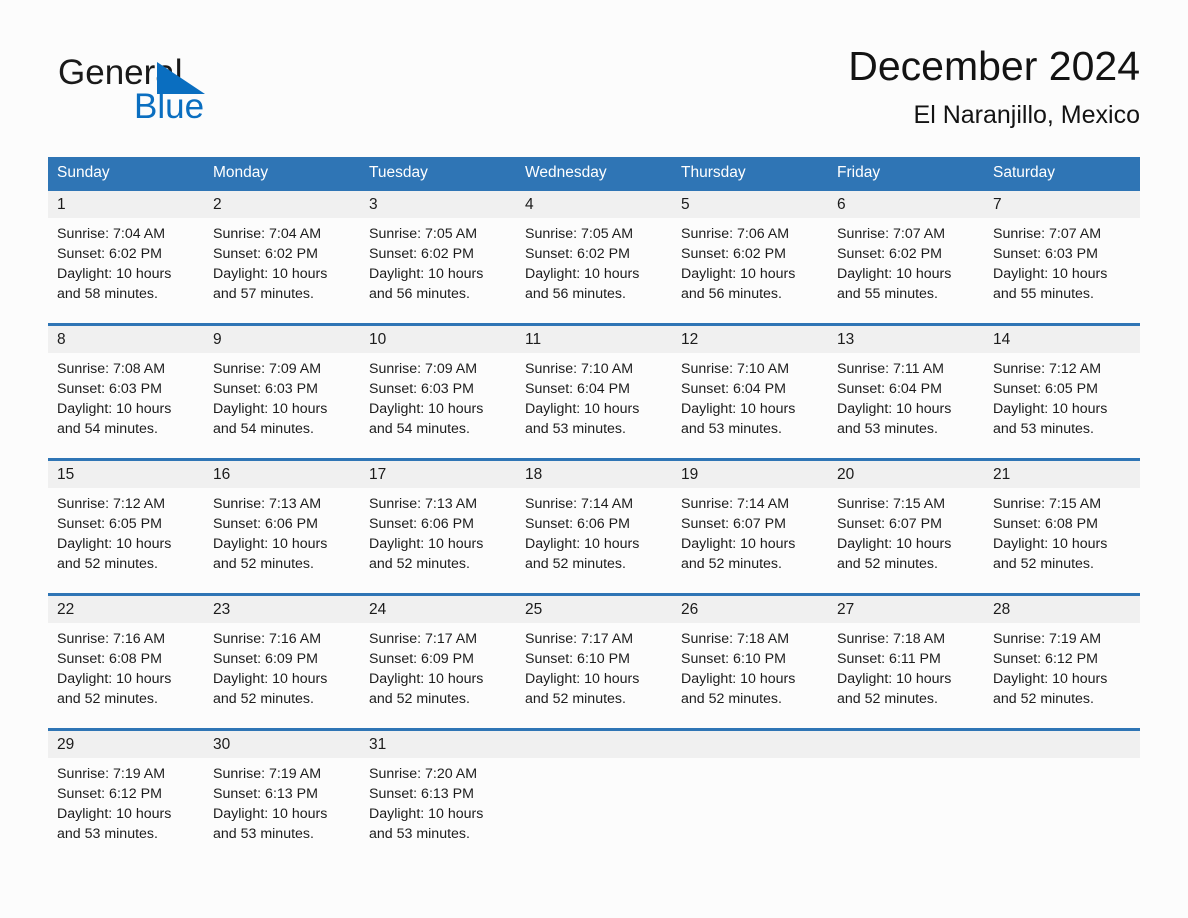  Describe the element at coordinates (378, 339) in the screenshot. I see `day-number: 10` at that location.